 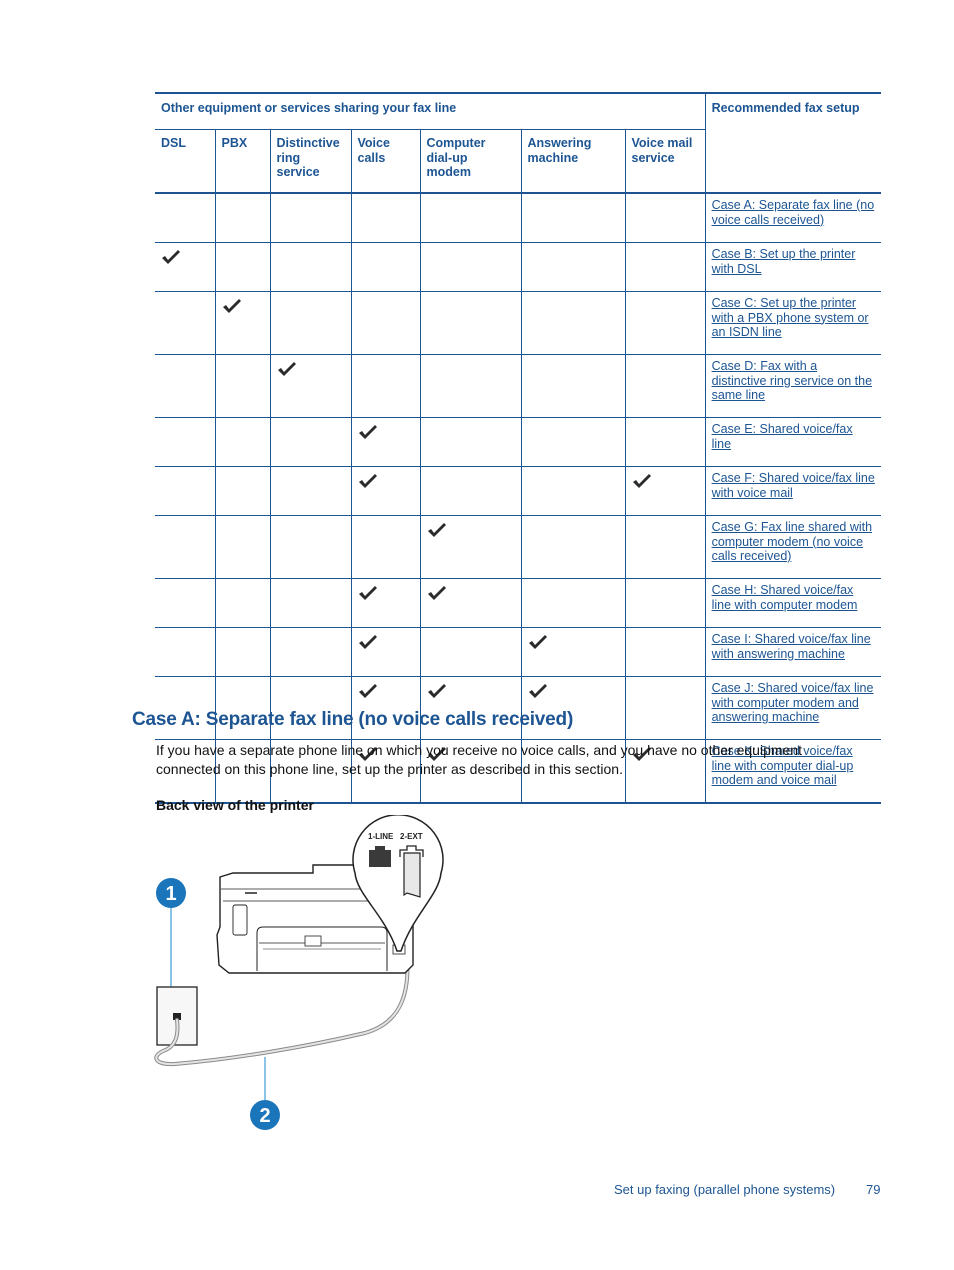 What do you see at coordinates (385, 161) in the screenshot?
I see `column-header: Voice calls` at bounding box center [385, 161].